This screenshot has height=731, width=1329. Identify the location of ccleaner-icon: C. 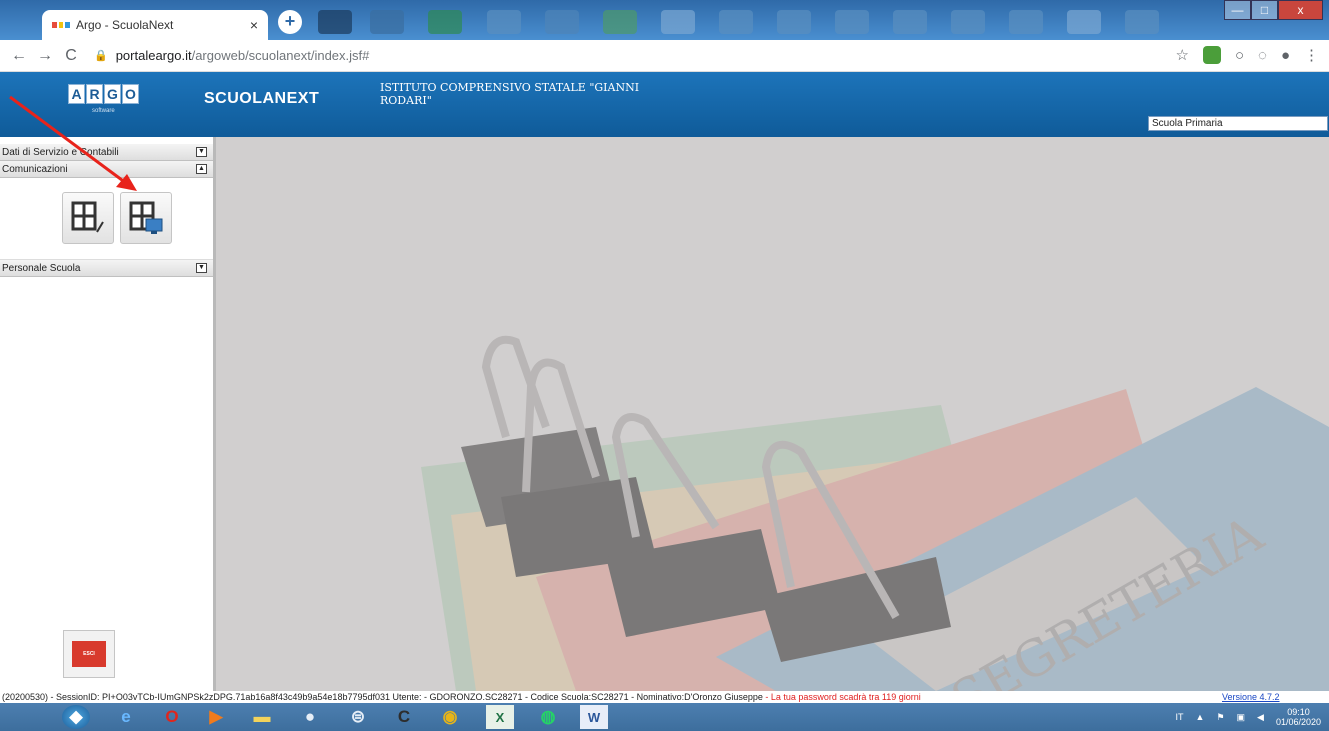
(404, 717).